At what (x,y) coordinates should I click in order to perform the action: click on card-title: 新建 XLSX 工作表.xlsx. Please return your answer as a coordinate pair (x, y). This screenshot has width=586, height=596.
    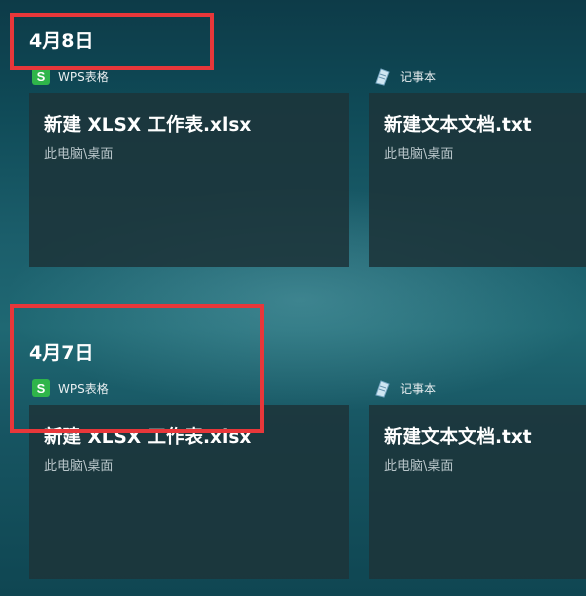
    Looking at the image, I should click on (148, 125).